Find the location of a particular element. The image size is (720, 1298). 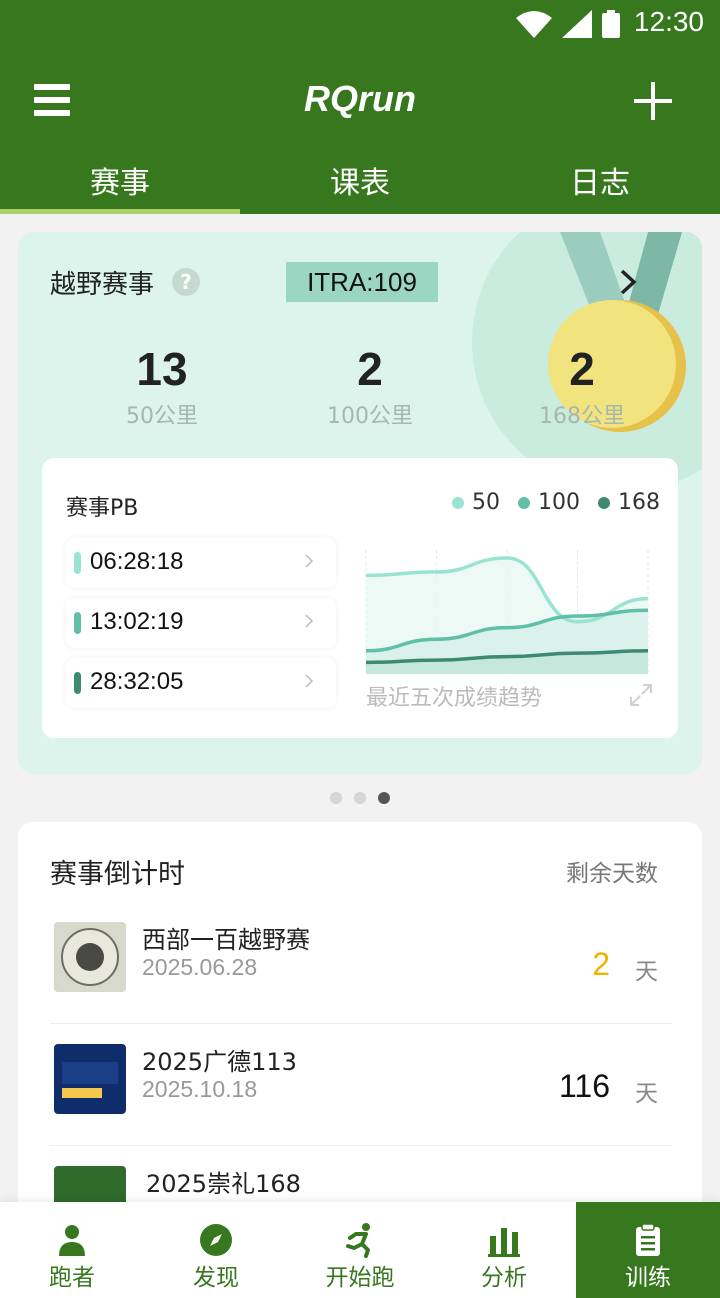

runner-icon is located at coordinates (358, 1240).